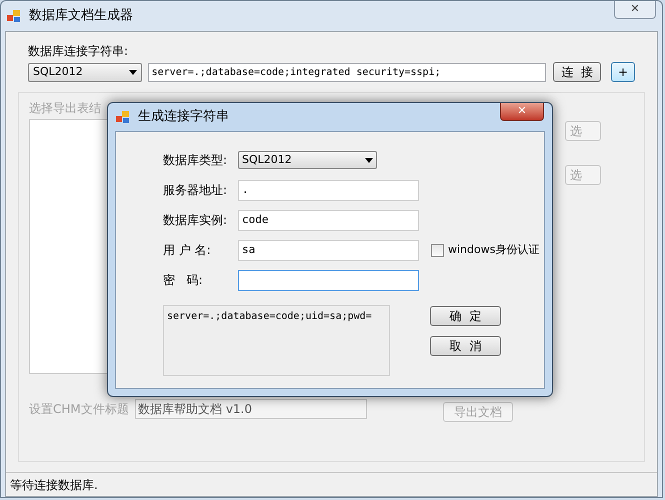 The height and width of the screenshot is (500, 665). Describe the element at coordinates (183, 117) in the screenshot. I see `dialog-title: 生成连接字符串` at that location.